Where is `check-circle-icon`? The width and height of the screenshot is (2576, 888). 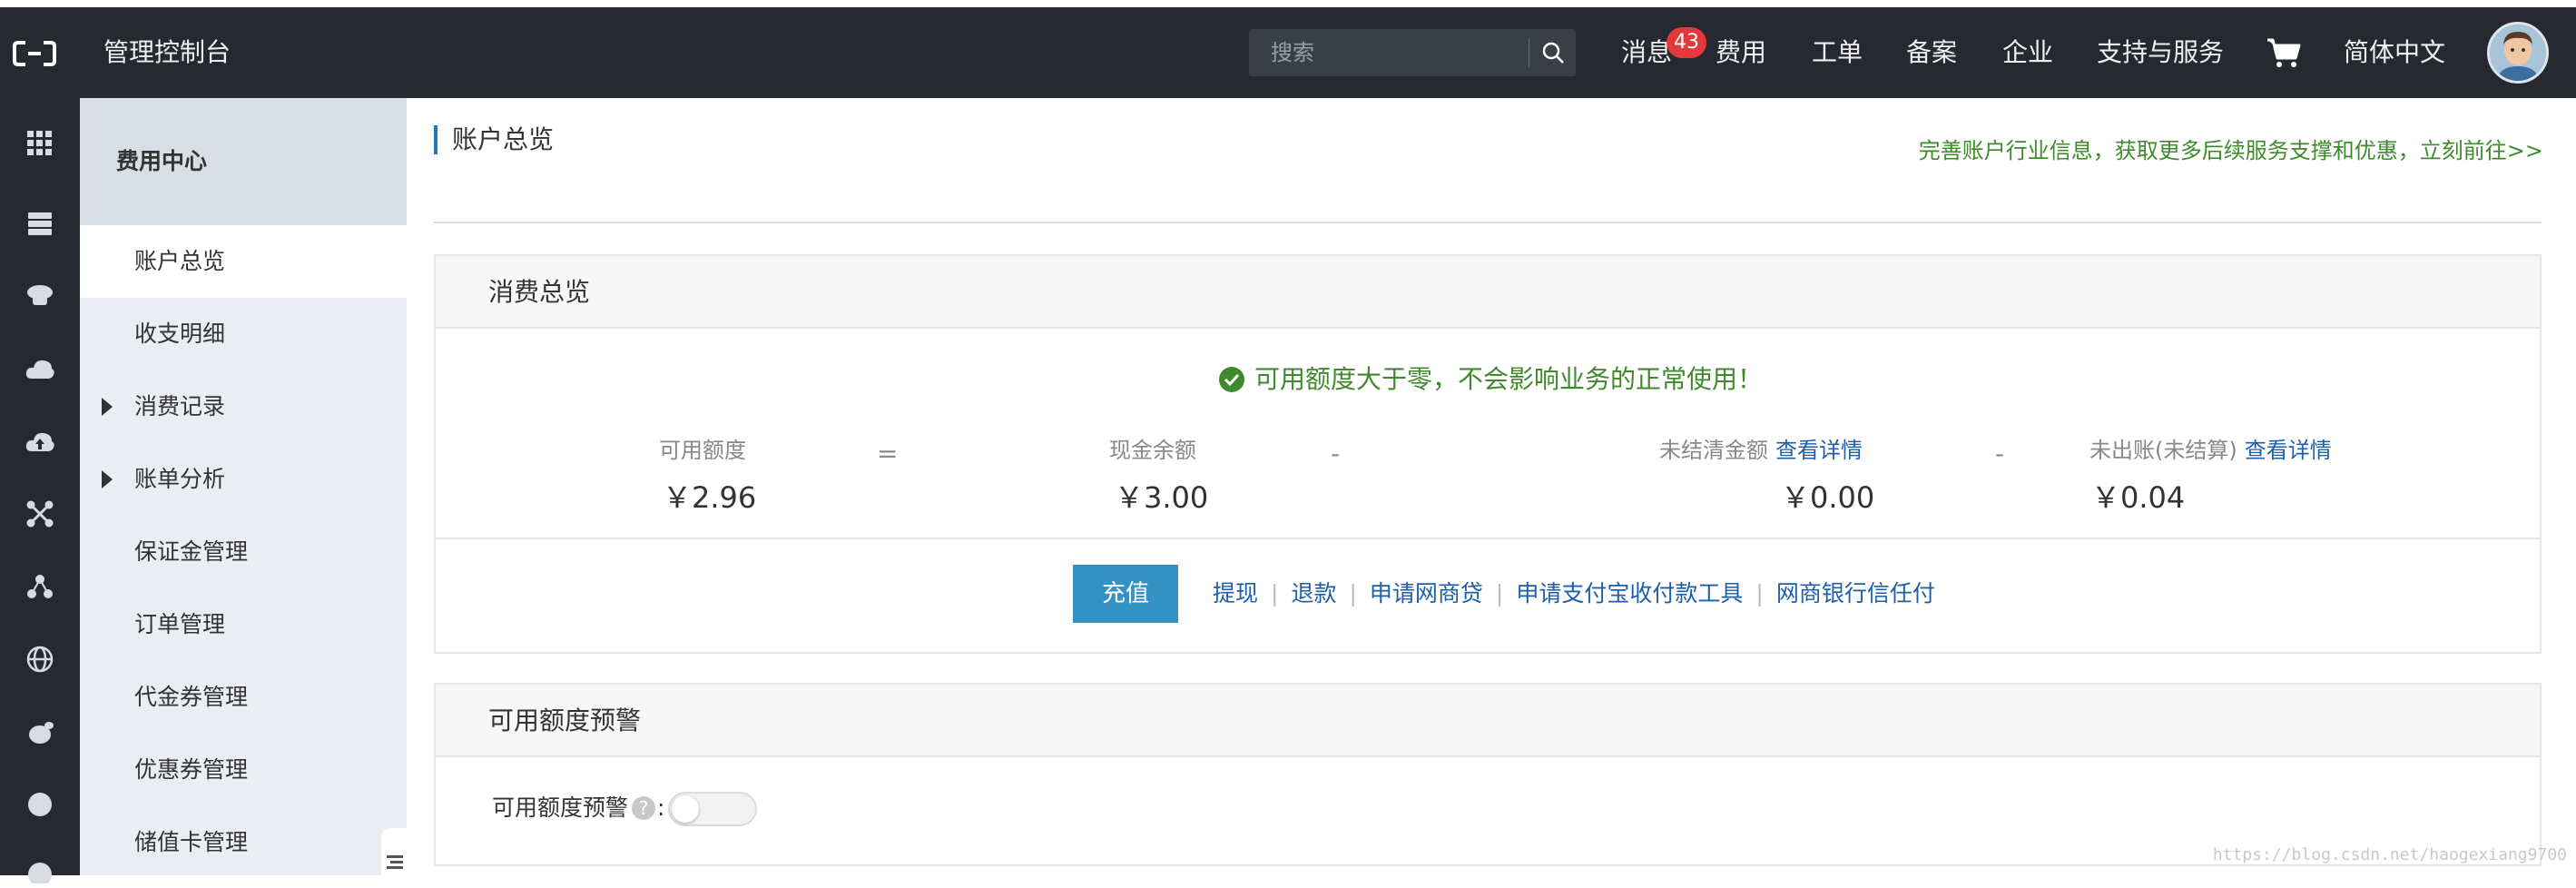 check-circle-icon is located at coordinates (1231, 379).